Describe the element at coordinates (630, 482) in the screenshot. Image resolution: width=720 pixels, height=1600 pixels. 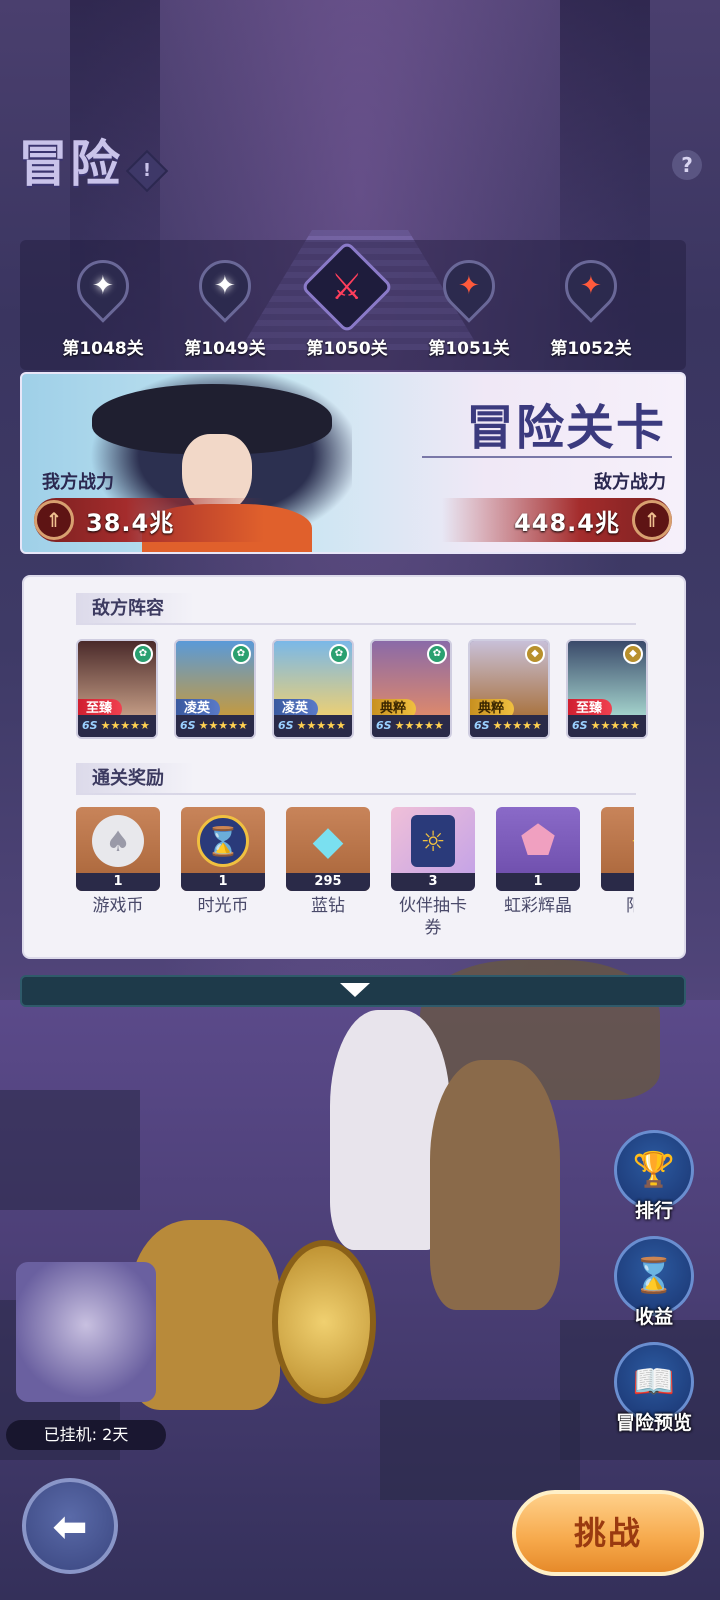
I see `enemy-power-label: 敌方战力` at that location.